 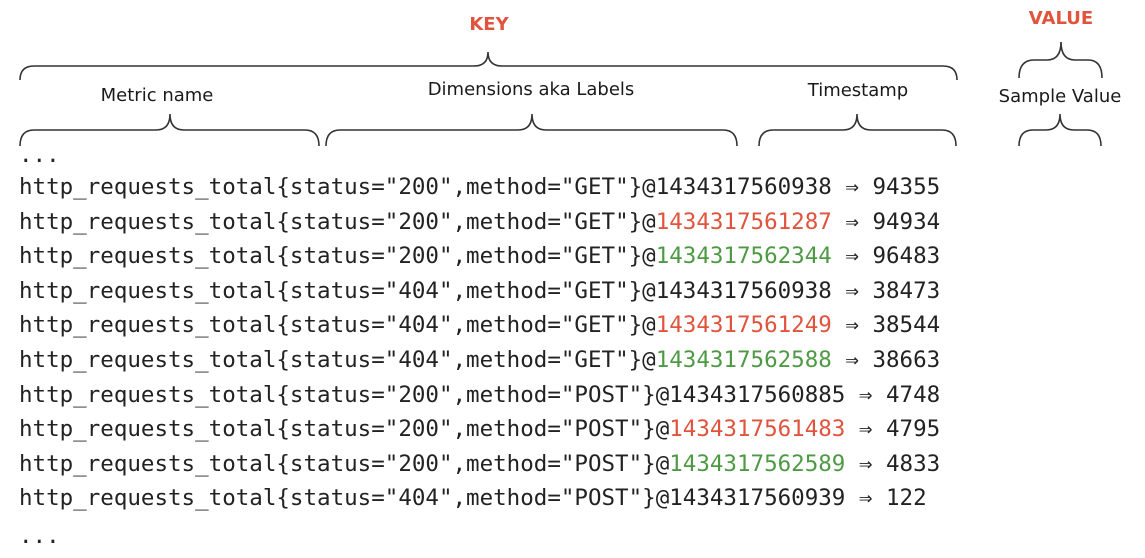 I want to click on sample-value: 38663, so click(x=906, y=360).